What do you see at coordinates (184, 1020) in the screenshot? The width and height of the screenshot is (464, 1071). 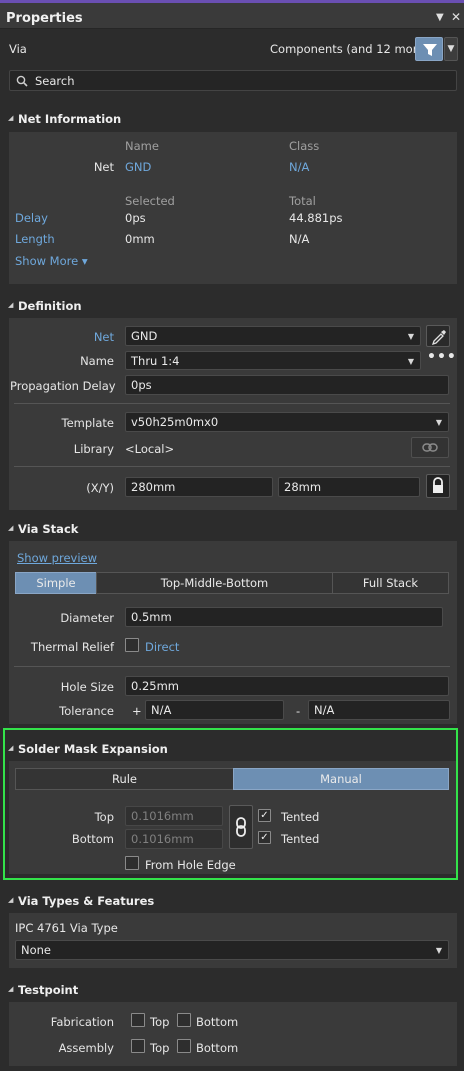 I see `fabrication-bottom-checkbox` at bounding box center [184, 1020].